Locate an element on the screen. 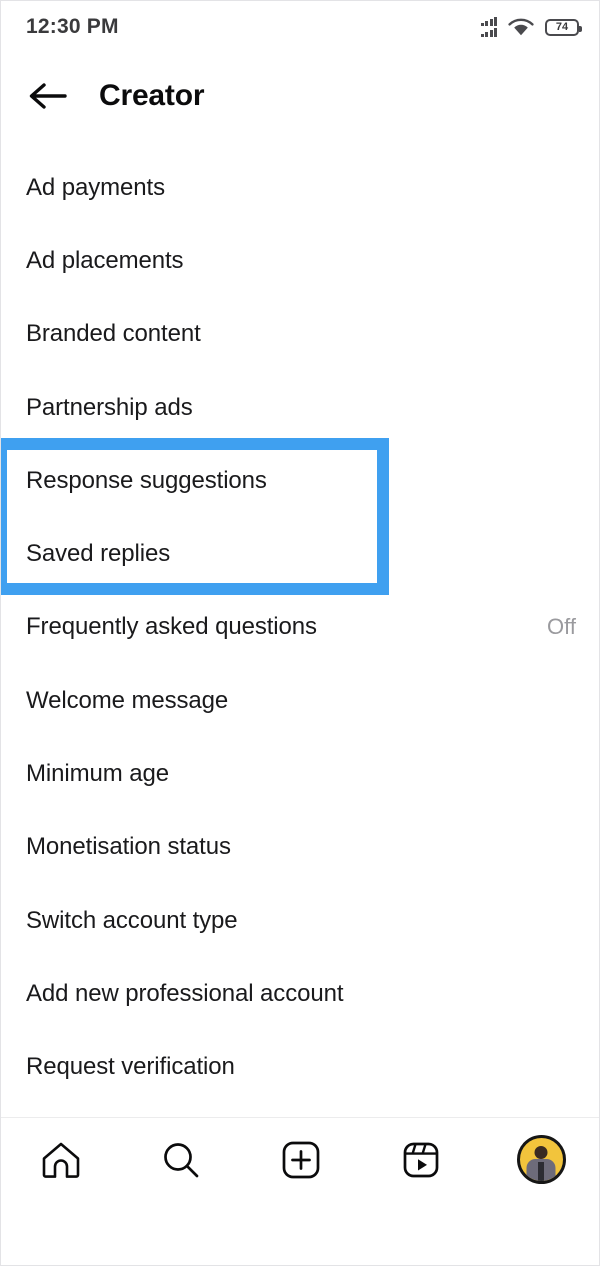 This screenshot has width=600, height=1266. menu-item-label: Switch account type is located at coordinates (132, 920).